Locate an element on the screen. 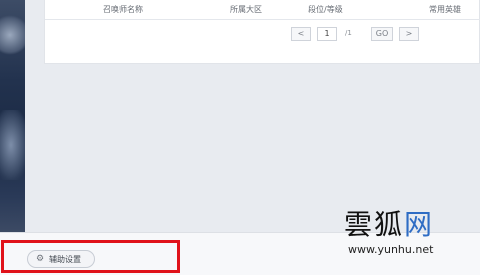 This screenshot has width=480, height=275. watermark-brand: 雲狐网 is located at coordinates (389, 223).